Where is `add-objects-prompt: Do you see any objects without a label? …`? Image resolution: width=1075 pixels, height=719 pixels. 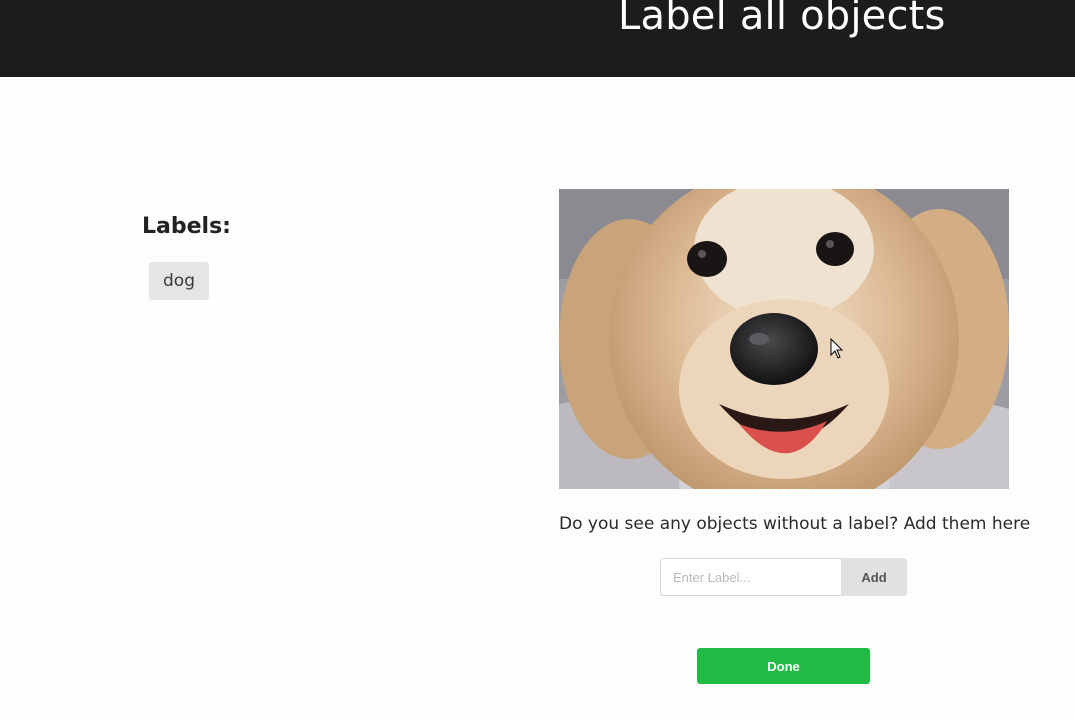 add-objects-prompt: Do you see any objects without a label? … is located at coordinates (795, 524).